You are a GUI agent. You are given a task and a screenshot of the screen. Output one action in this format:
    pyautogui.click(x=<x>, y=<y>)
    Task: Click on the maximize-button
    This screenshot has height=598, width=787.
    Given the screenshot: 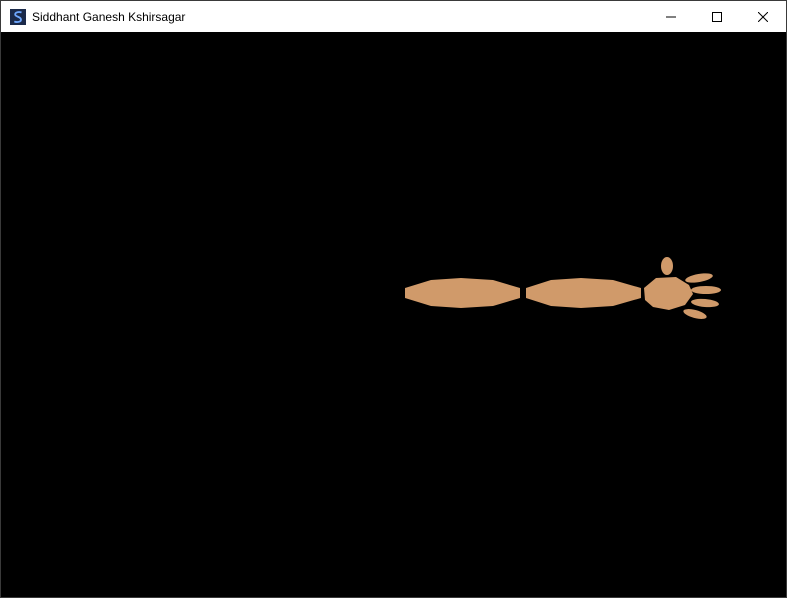 What is the action you would take?
    pyautogui.click(x=717, y=16)
    